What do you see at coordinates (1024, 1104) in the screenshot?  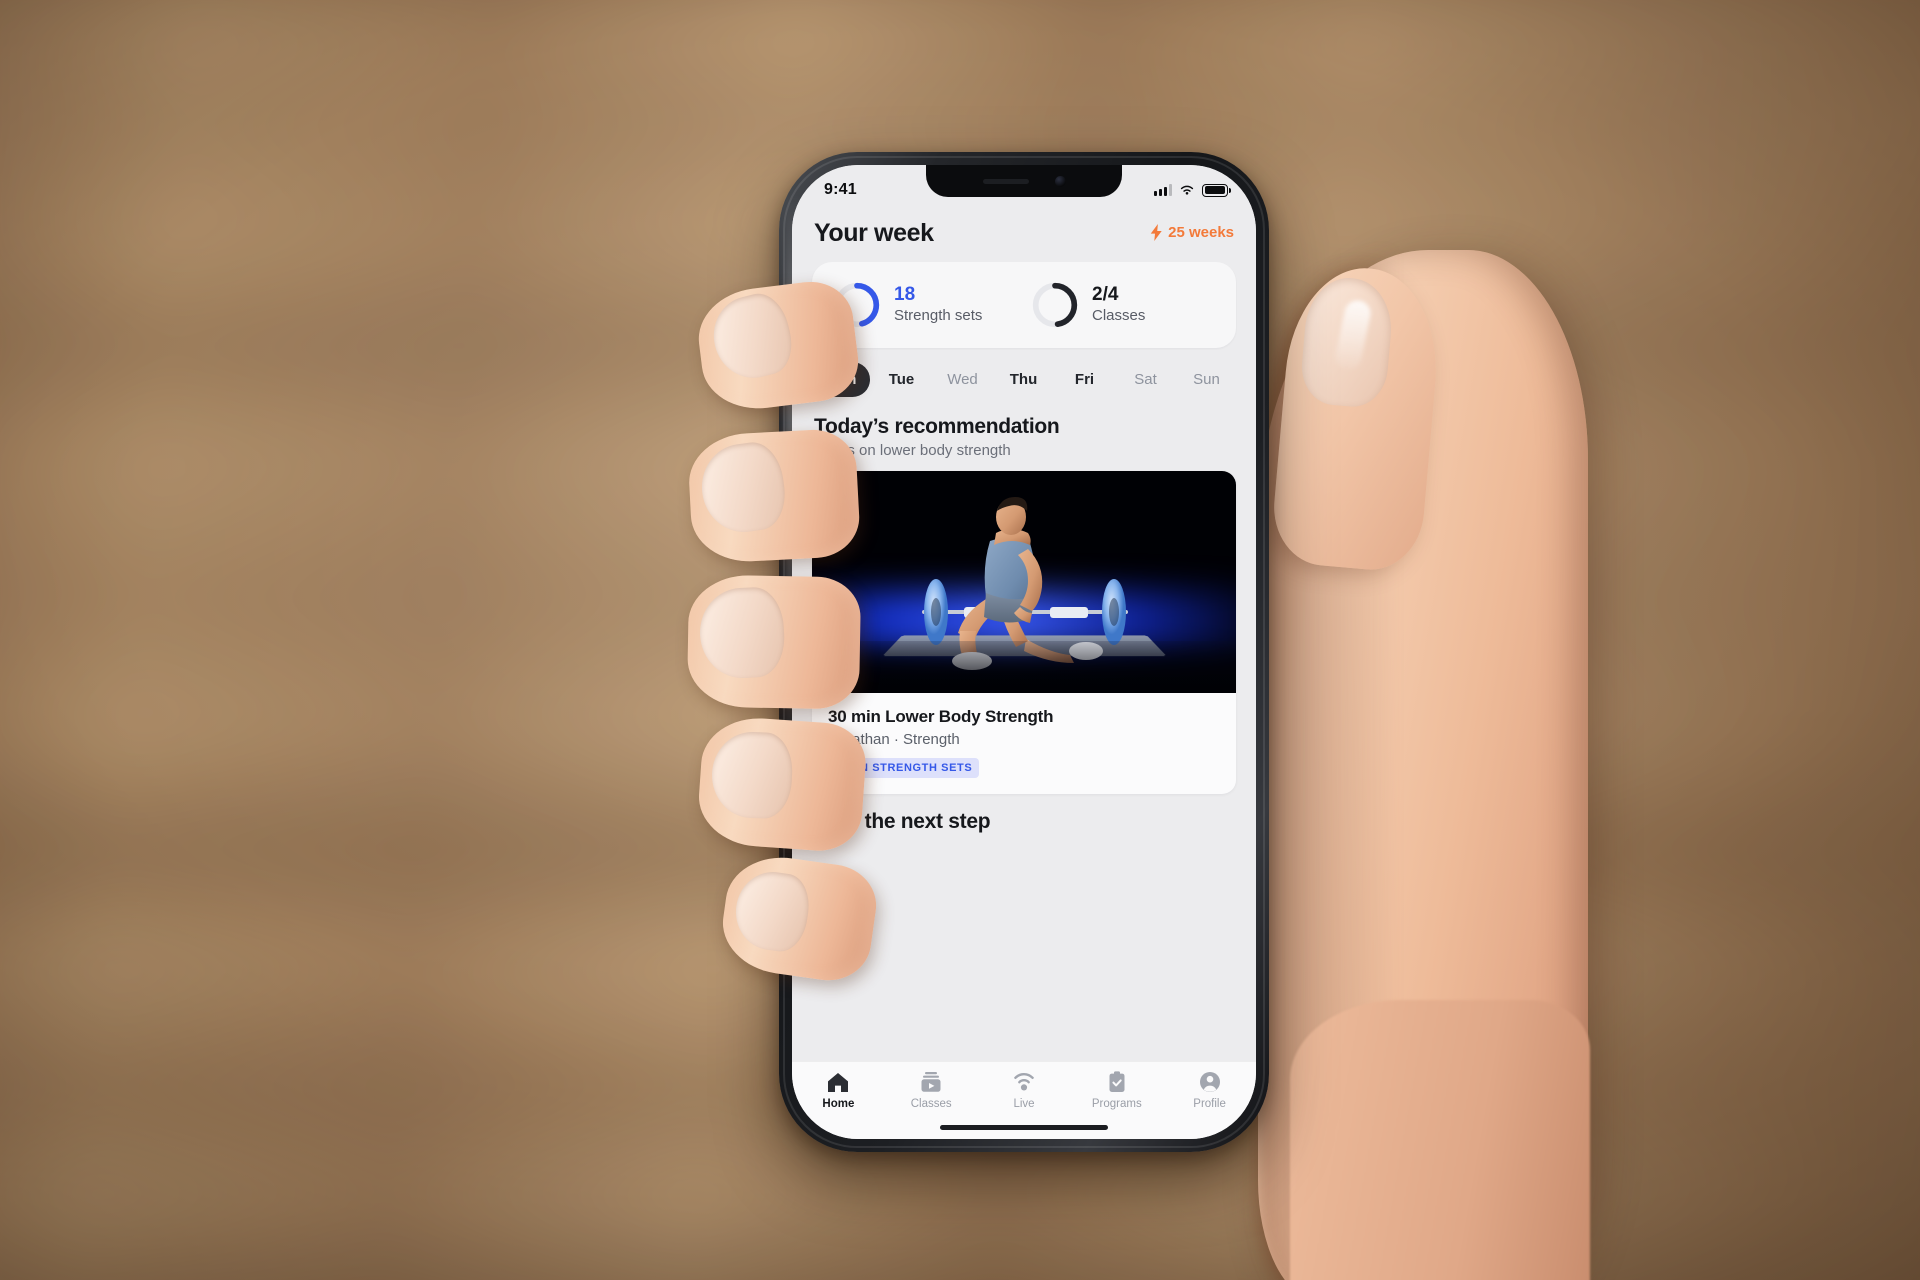 I see `tab-label: Live` at bounding box center [1024, 1104].